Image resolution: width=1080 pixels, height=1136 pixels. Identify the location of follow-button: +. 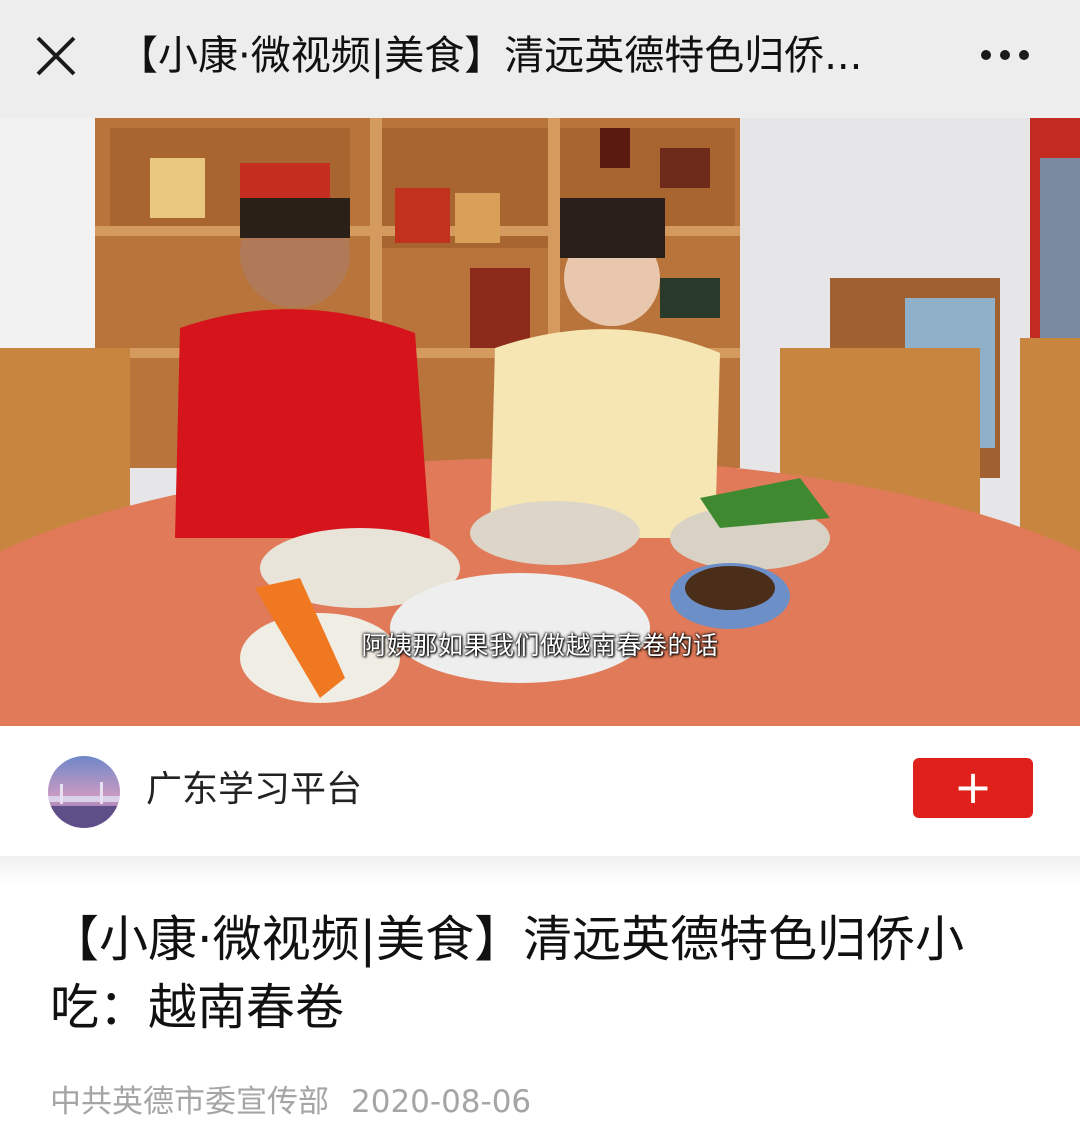
(973, 788).